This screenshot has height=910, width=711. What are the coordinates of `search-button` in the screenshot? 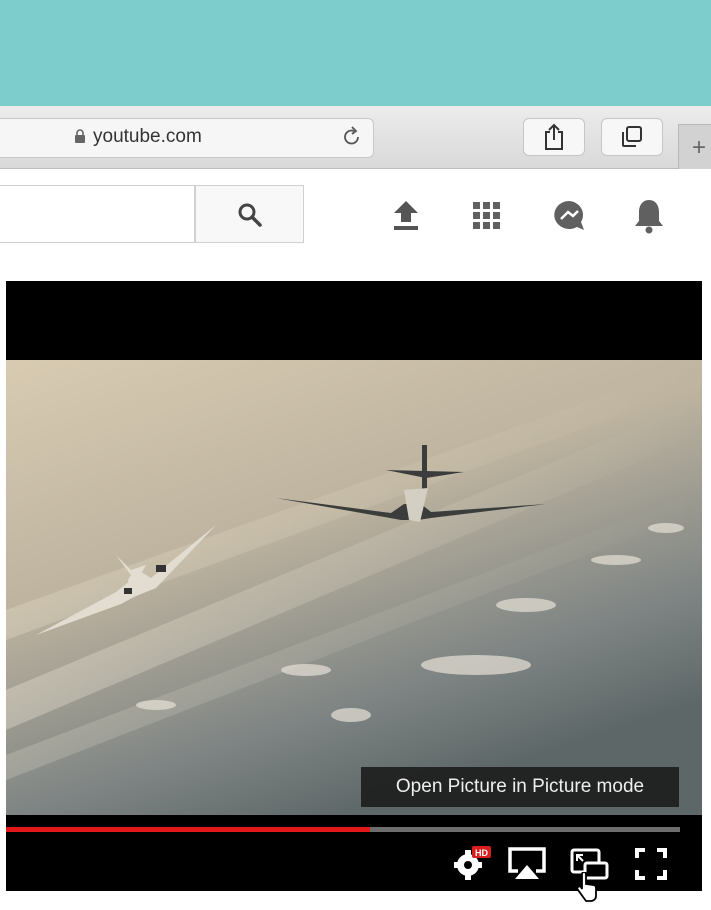 It's located at (249, 214).